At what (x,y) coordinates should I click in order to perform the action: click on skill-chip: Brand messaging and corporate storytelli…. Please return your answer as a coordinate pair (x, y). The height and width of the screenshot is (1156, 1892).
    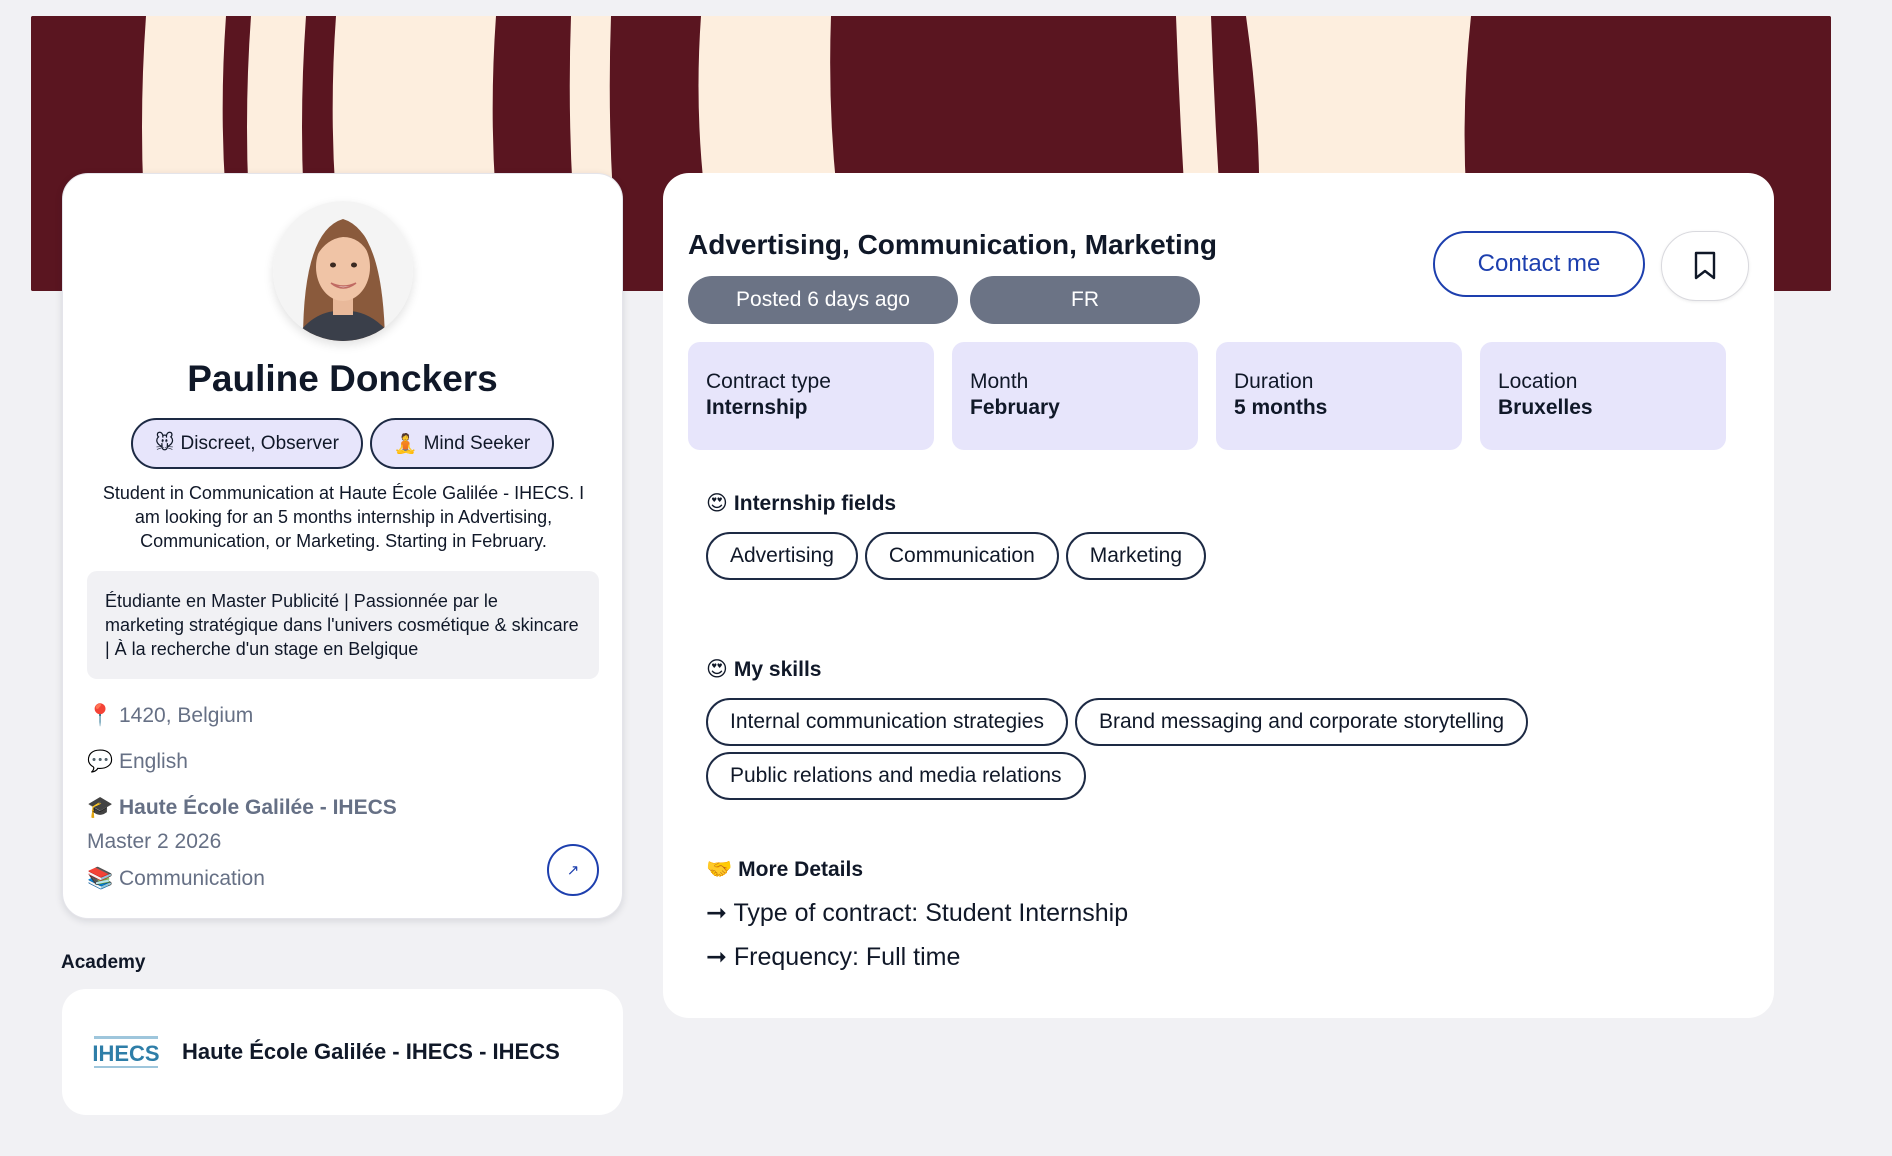
    Looking at the image, I should click on (1302, 722).